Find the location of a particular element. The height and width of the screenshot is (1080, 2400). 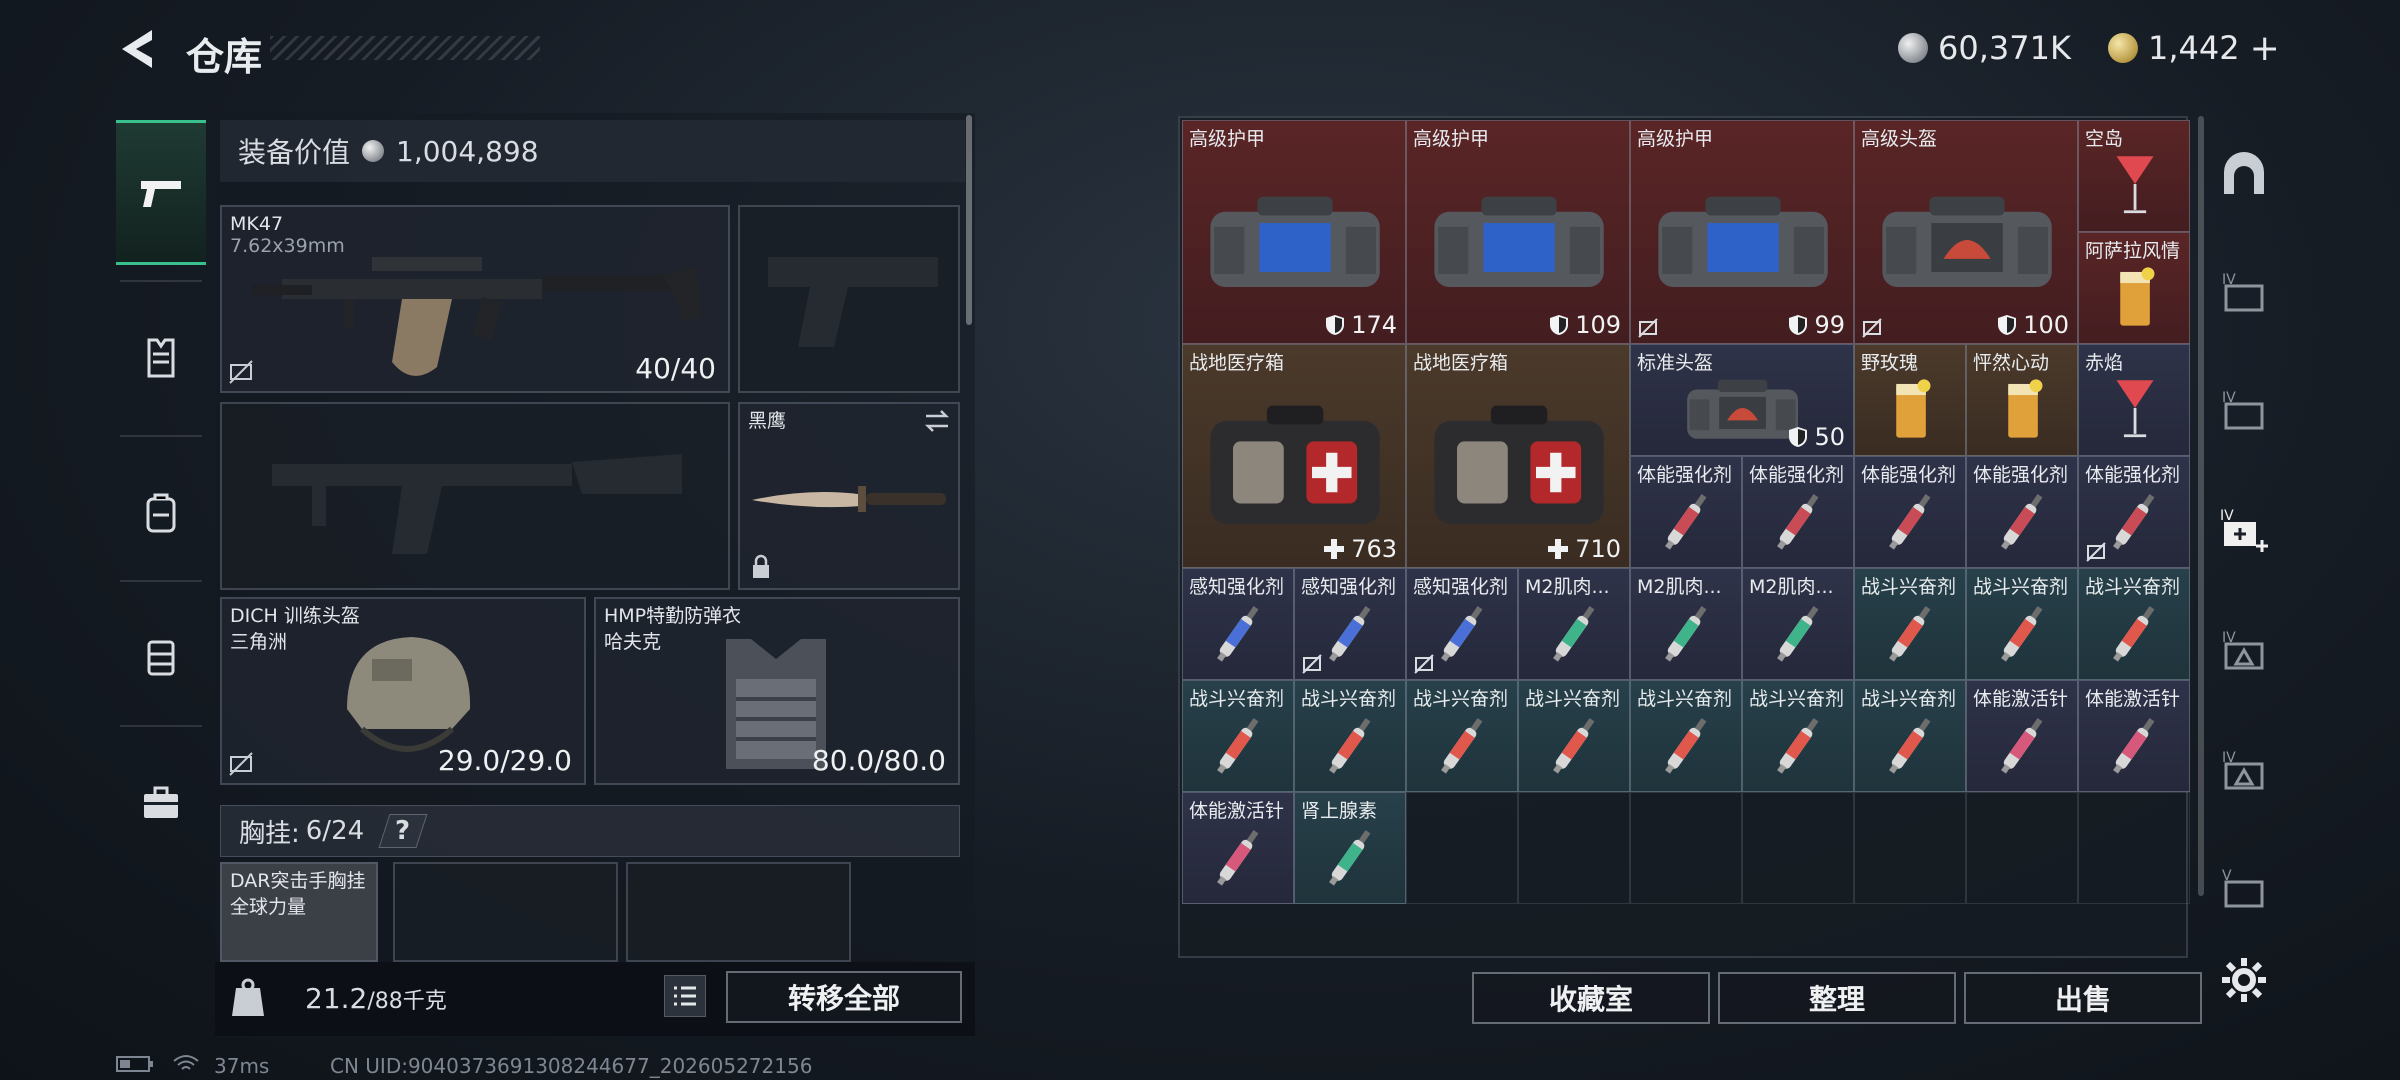

item-stat-value: 174 is located at coordinates (1374, 325).